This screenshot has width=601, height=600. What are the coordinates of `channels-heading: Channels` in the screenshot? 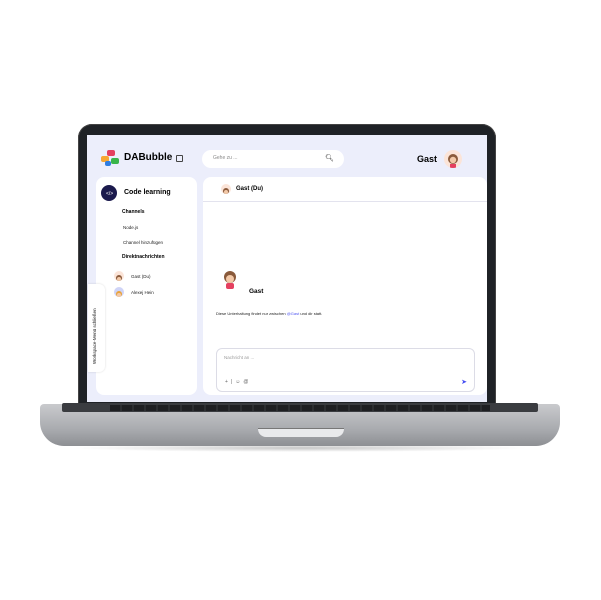 It's located at (133, 212).